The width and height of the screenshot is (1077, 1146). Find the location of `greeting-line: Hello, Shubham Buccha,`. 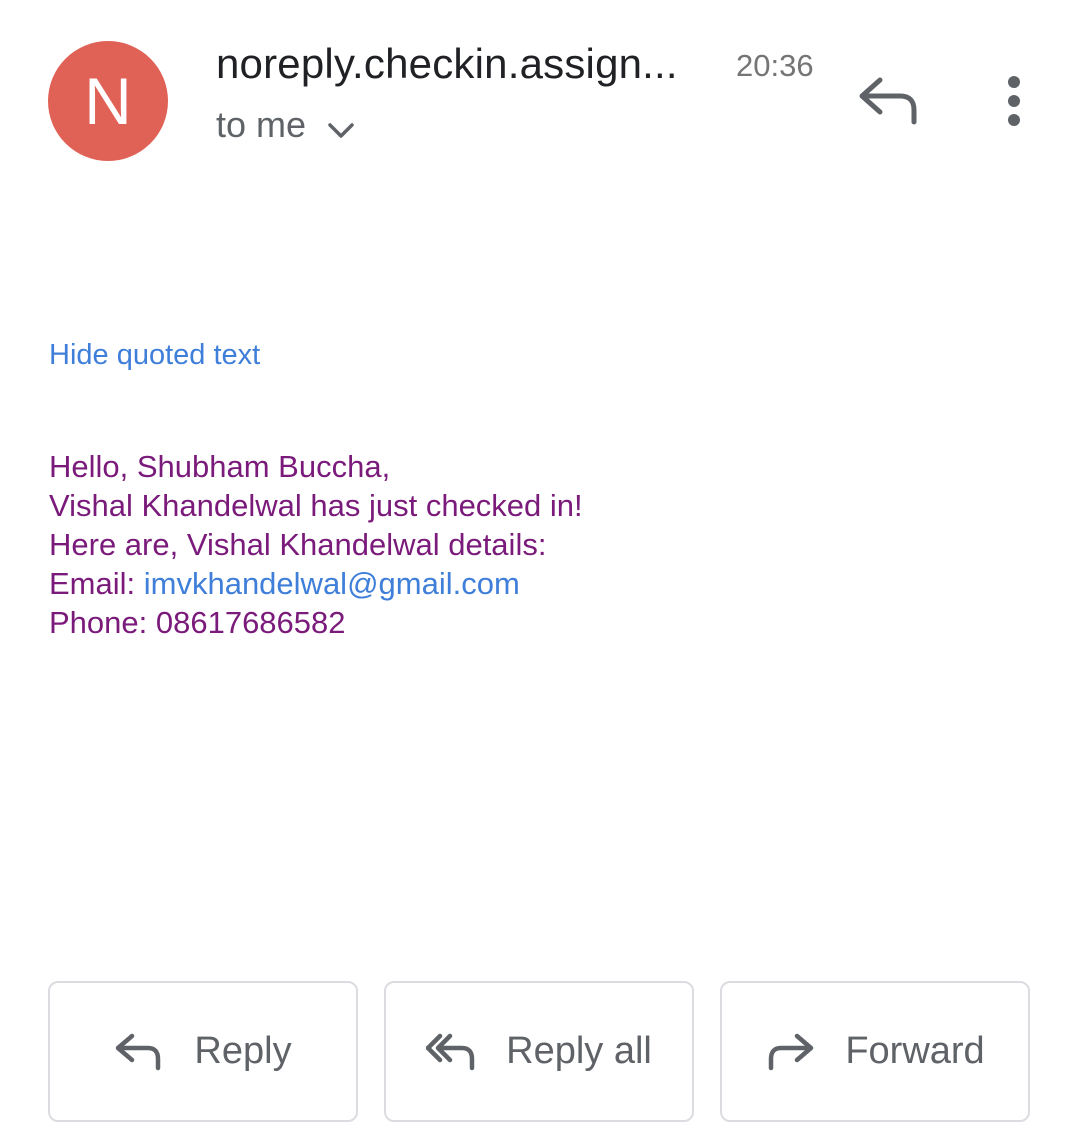

greeting-line: Hello, Shubham Buccha, is located at coordinates (220, 466).